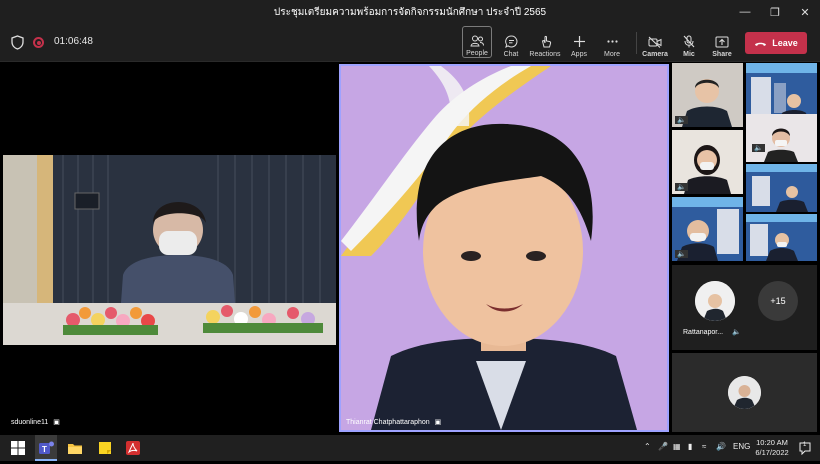 Image resolution: width=820 pixels, height=464 pixels. I want to click on reactions-icon, so click(546, 41).